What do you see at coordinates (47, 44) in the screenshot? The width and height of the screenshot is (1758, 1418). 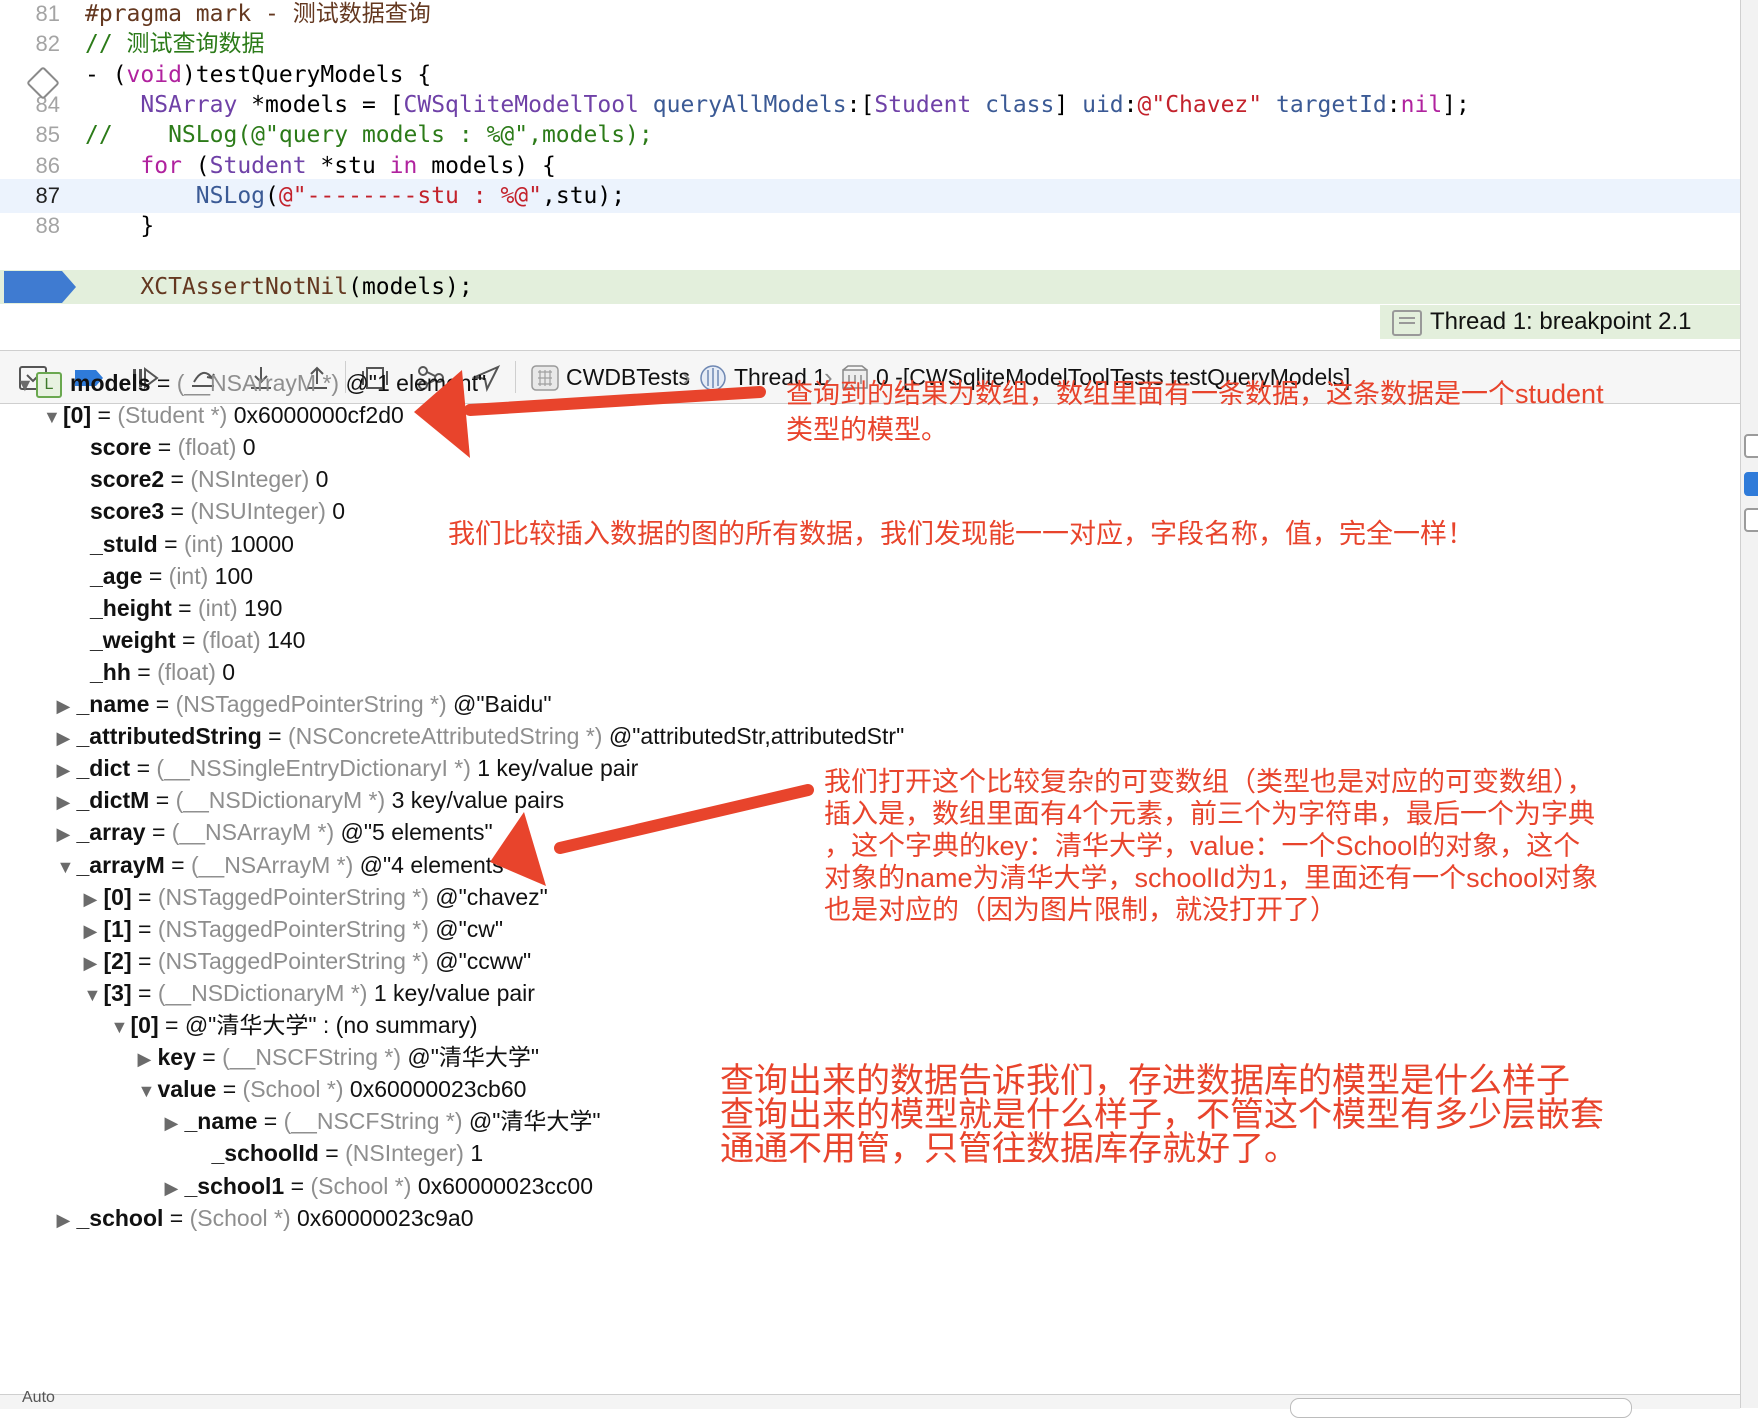 I see `line-number: 82` at bounding box center [47, 44].